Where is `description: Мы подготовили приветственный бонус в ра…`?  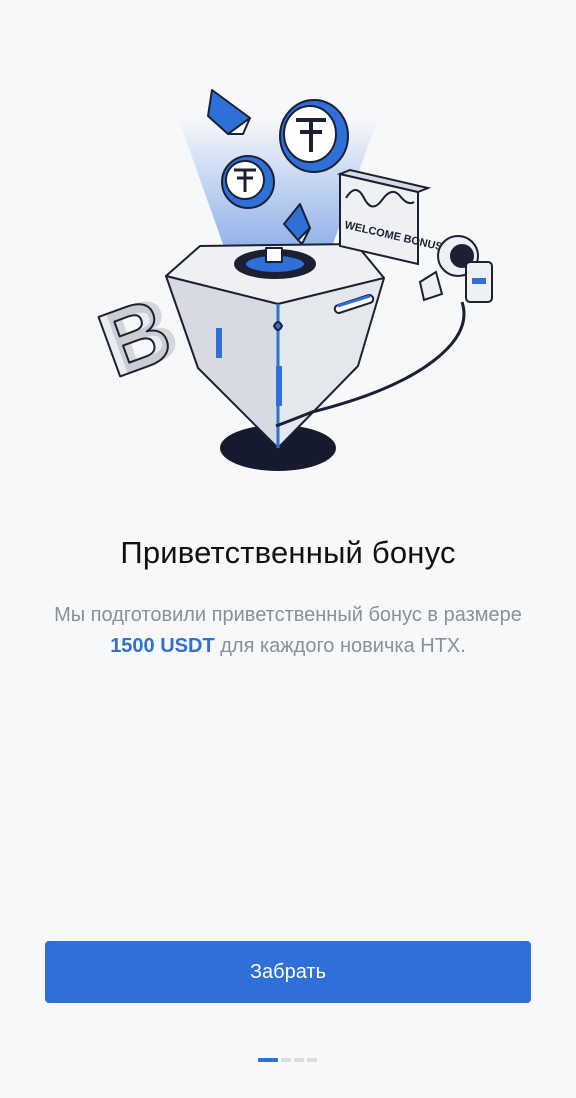 description: Мы подготовили приветственный бонус в ра… is located at coordinates (288, 631).